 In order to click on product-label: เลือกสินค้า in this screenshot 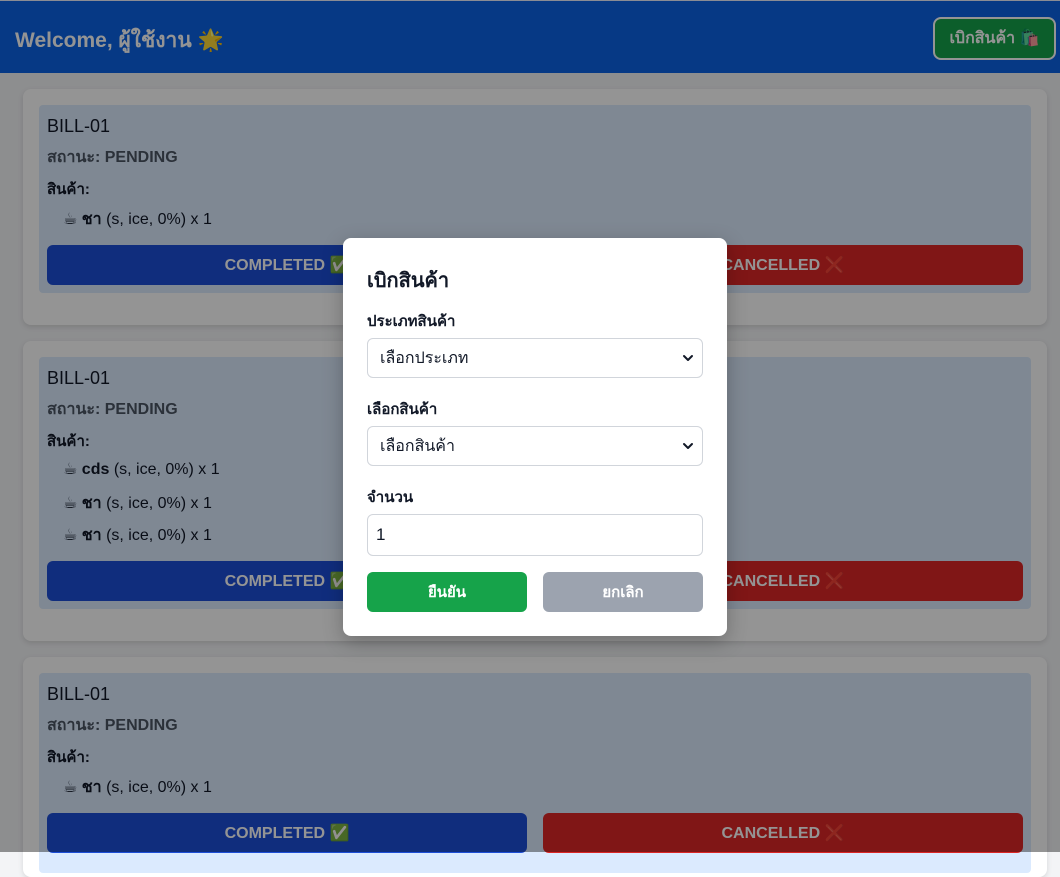, I will do `click(402, 409)`.